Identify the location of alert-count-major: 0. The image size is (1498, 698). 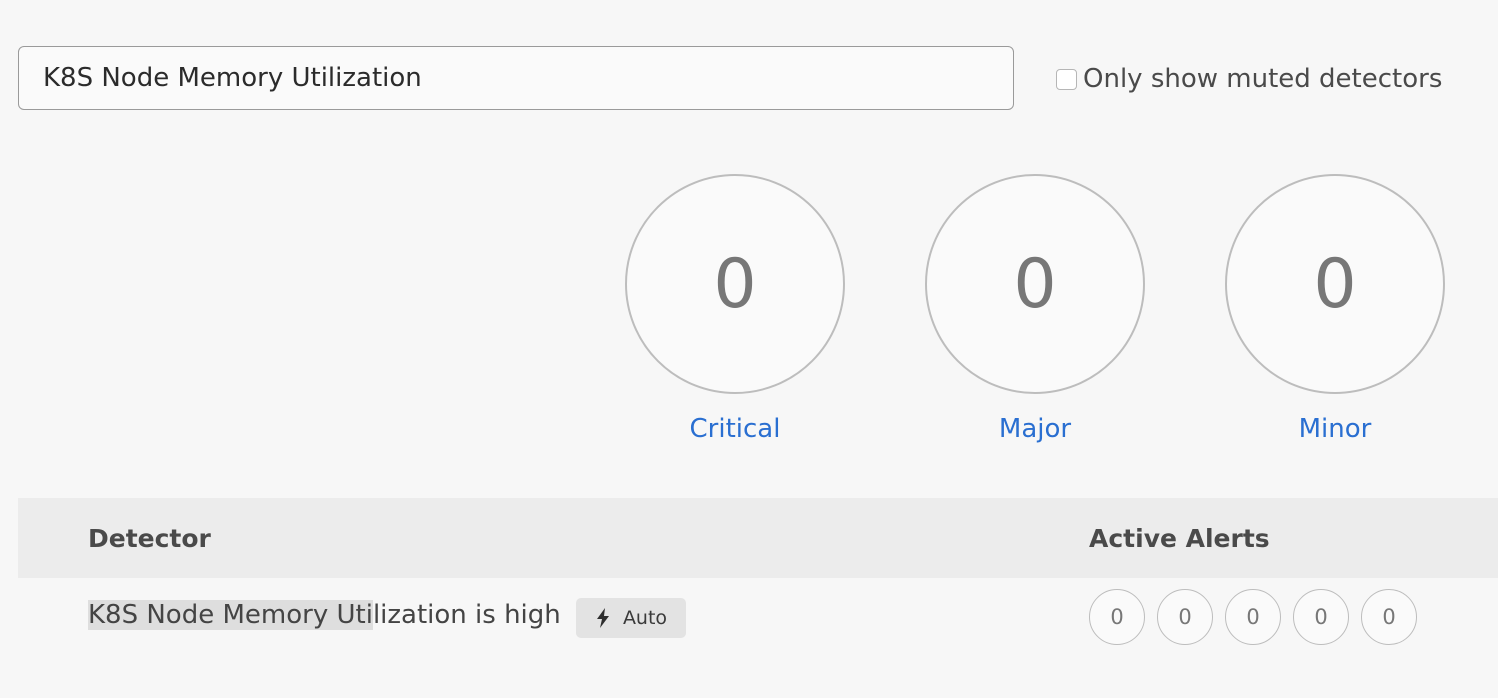
(1185, 617).